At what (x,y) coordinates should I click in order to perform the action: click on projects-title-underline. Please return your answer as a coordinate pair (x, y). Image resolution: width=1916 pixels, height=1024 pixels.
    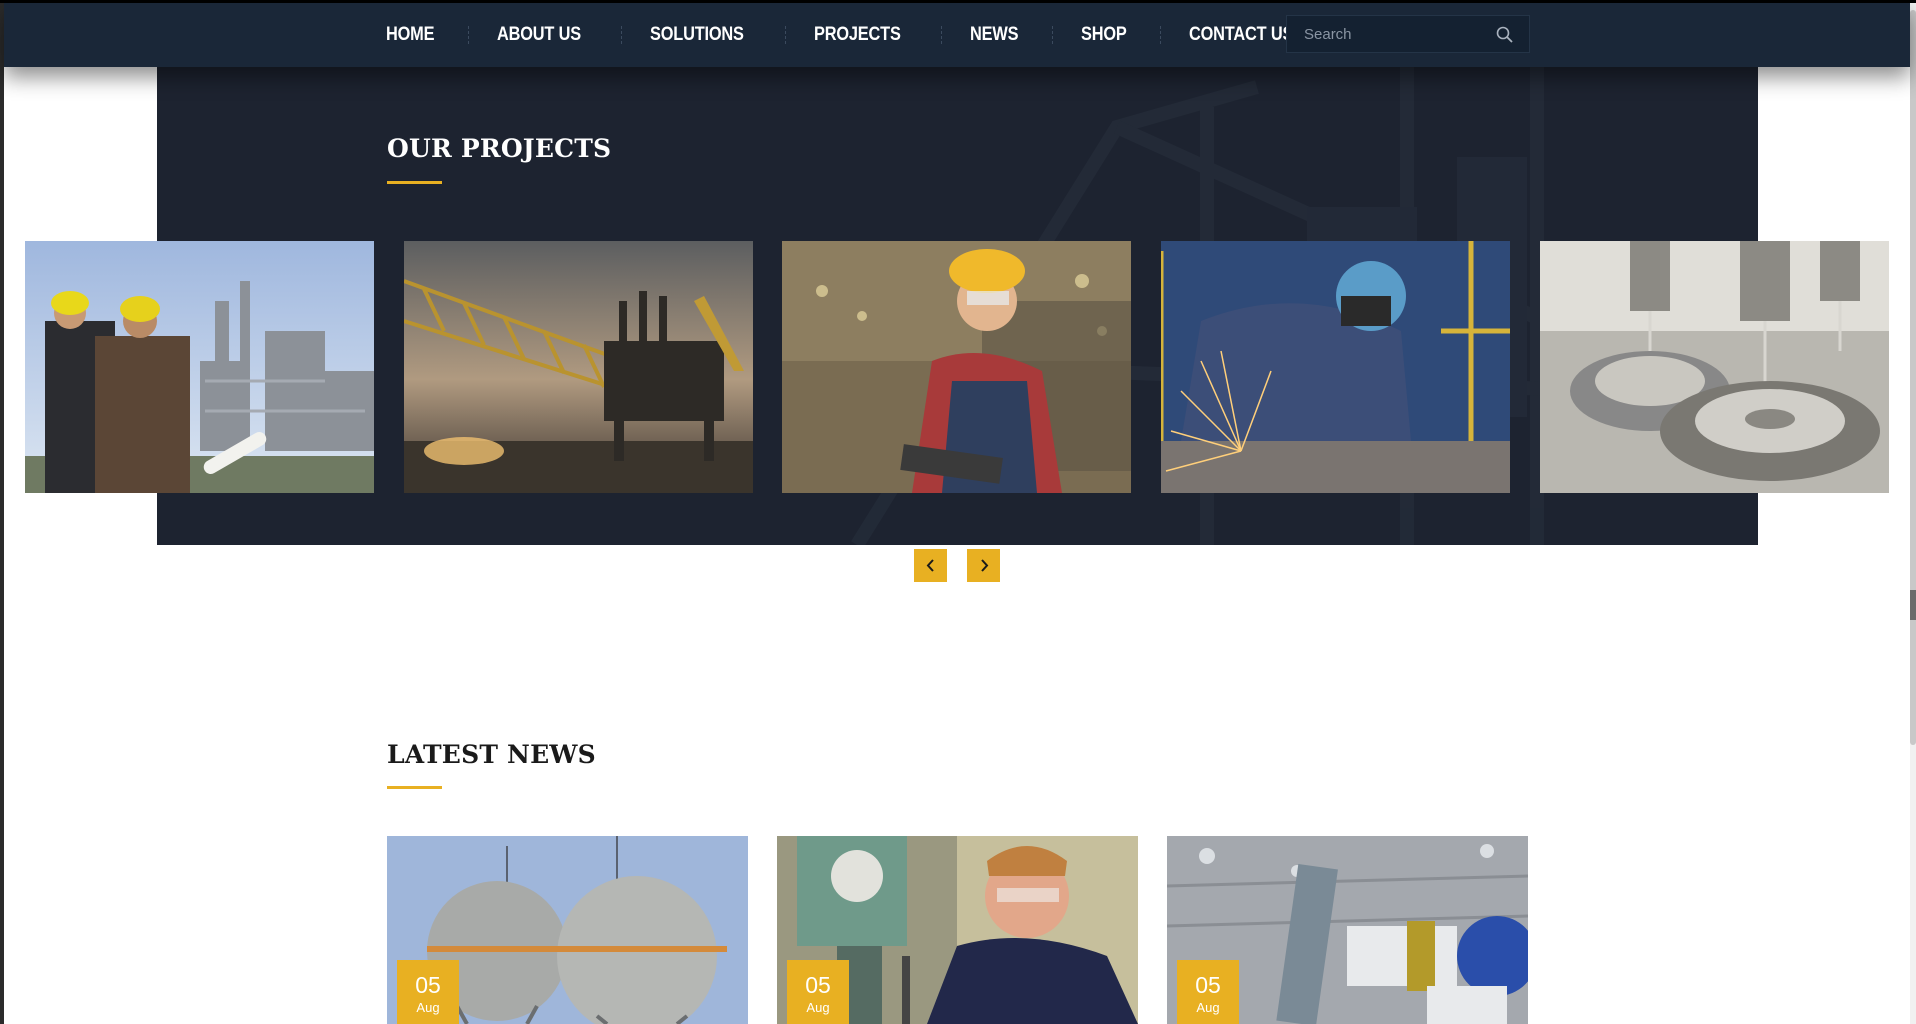
    Looking at the image, I should click on (414, 182).